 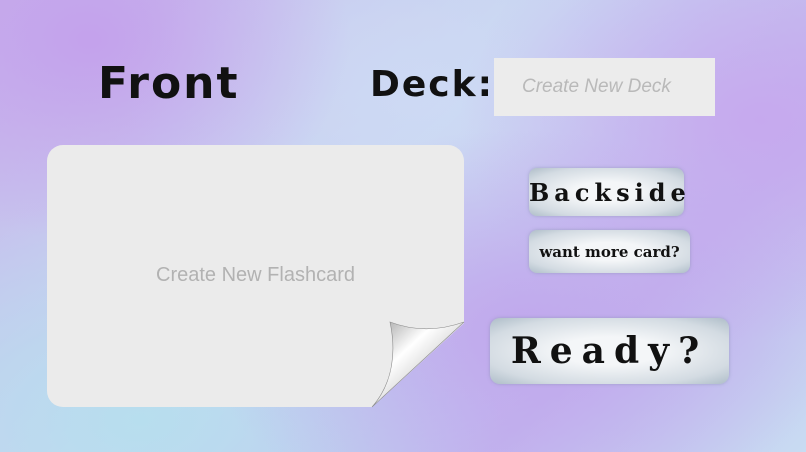 I want to click on front-heading: Front, so click(x=169, y=83).